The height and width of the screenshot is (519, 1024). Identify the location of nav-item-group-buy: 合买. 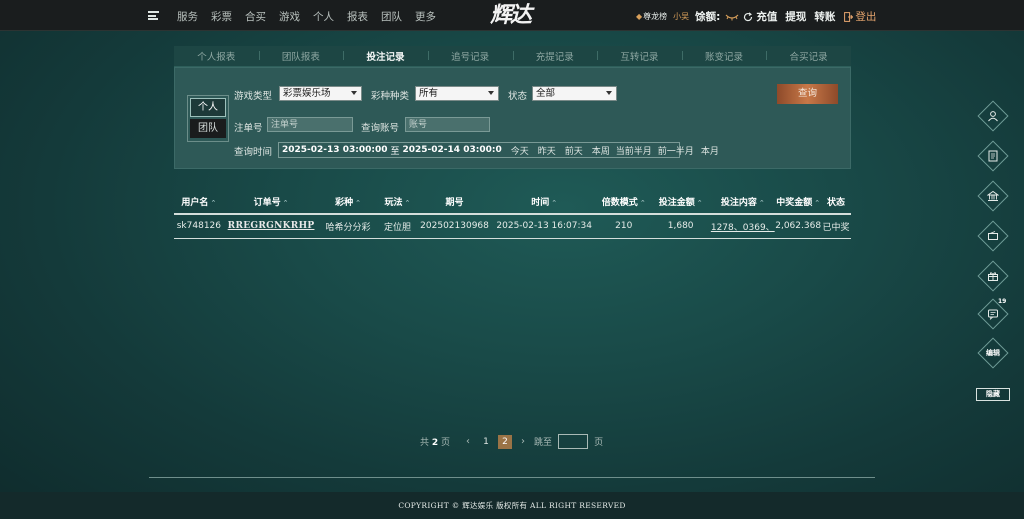
(255, 16).